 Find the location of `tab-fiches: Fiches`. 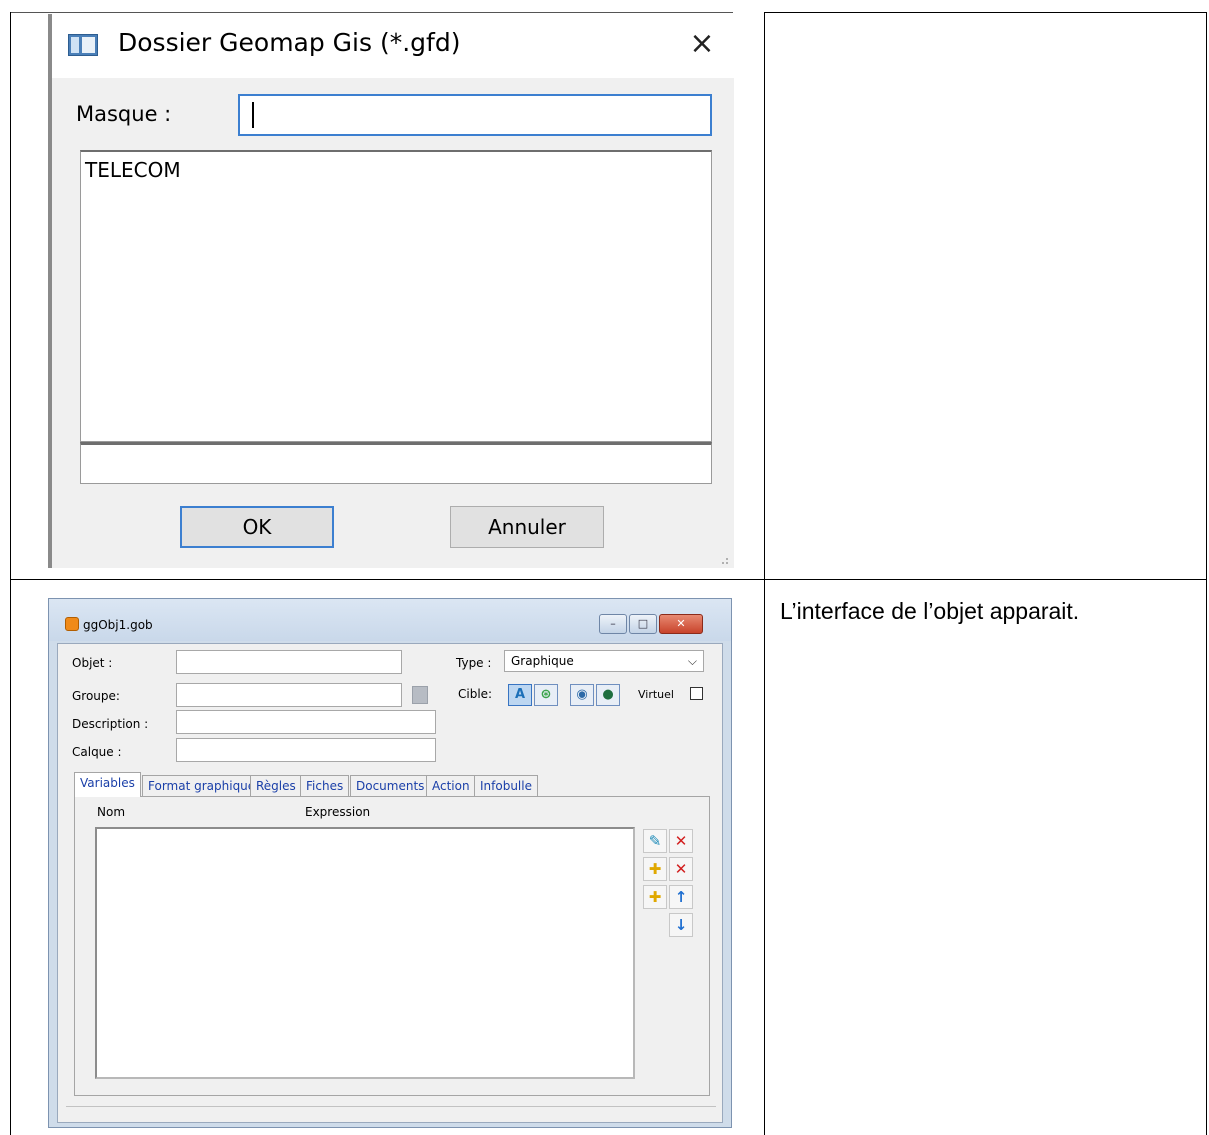

tab-fiches: Fiches is located at coordinates (325, 785).